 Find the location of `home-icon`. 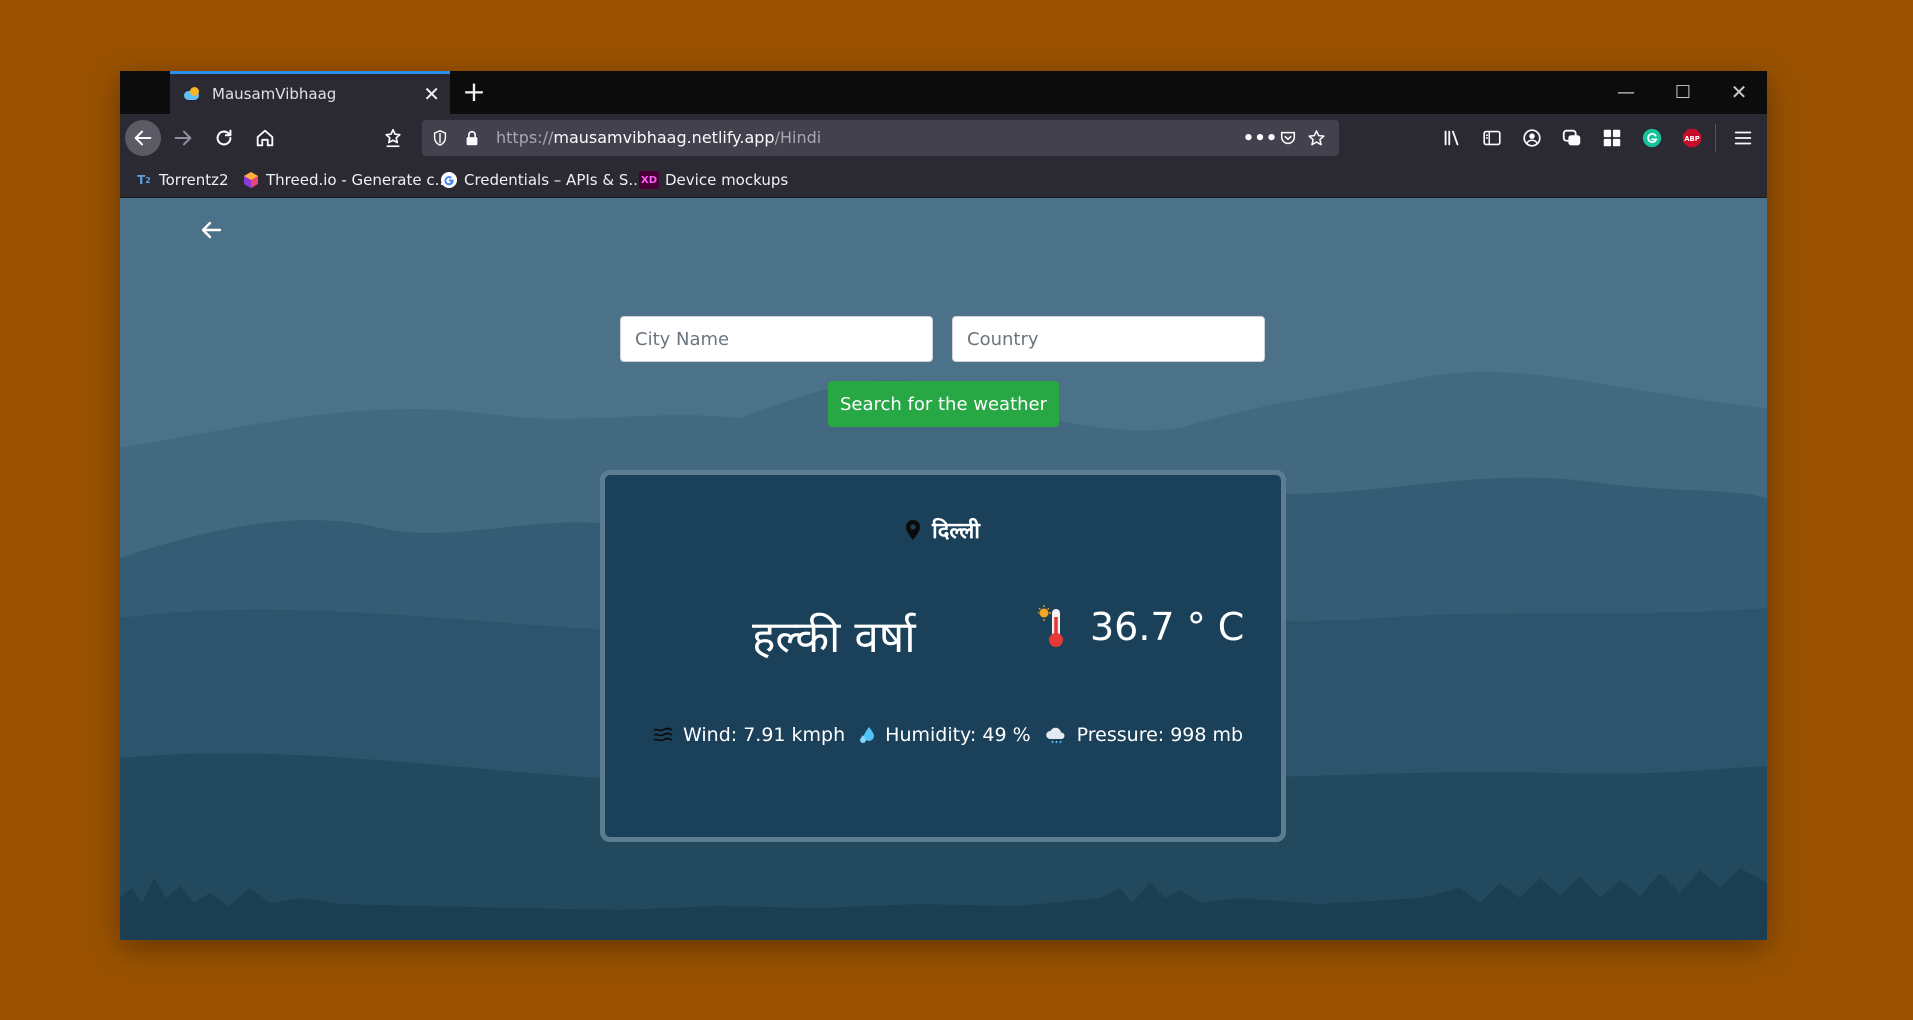

home-icon is located at coordinates (265, 138).